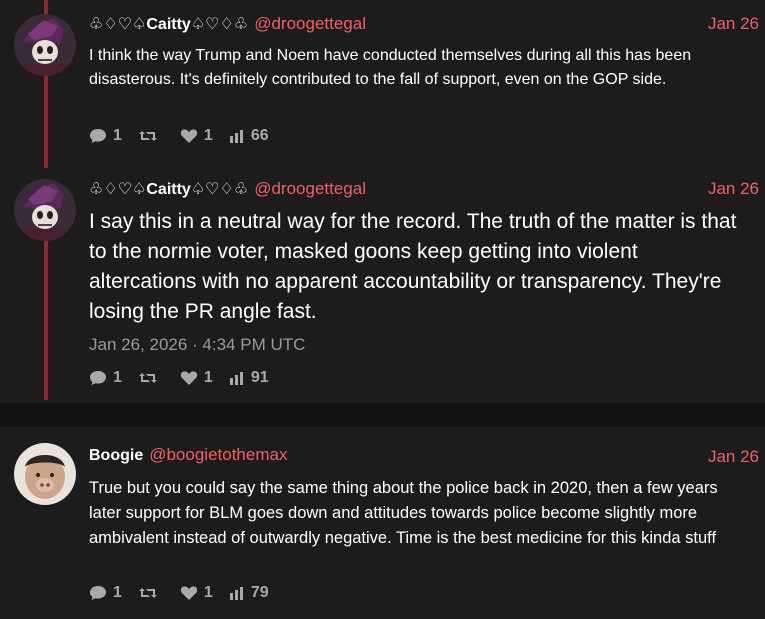 This screenshot has width=765, height=619. I want to click on display-name: Boogie, so click(116, 456).